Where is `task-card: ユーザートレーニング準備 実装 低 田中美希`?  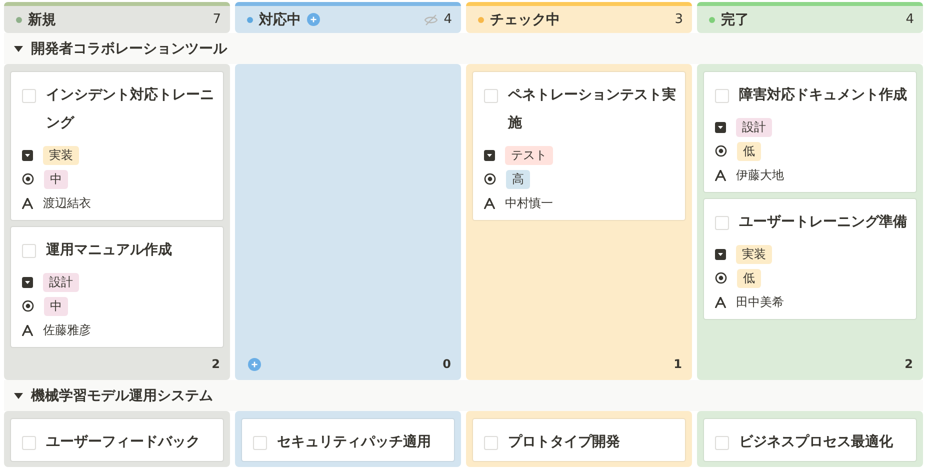 task-card: ユーザートレーニング準備 実装 低 田中美希 is located at coordinates (810, 259).